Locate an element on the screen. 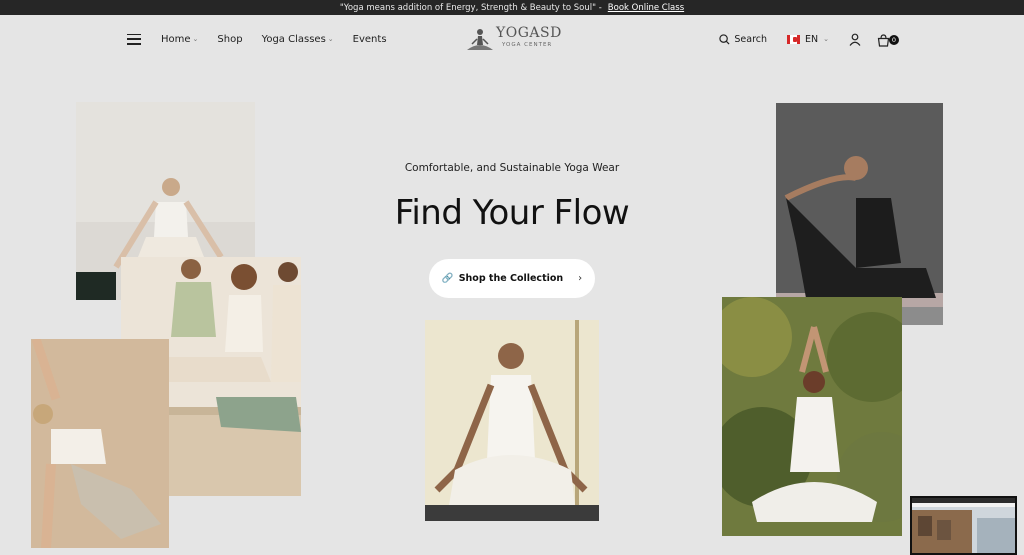 The image size is (1024, 555). nav-item-label: Events is located at coordinates (369, 39).